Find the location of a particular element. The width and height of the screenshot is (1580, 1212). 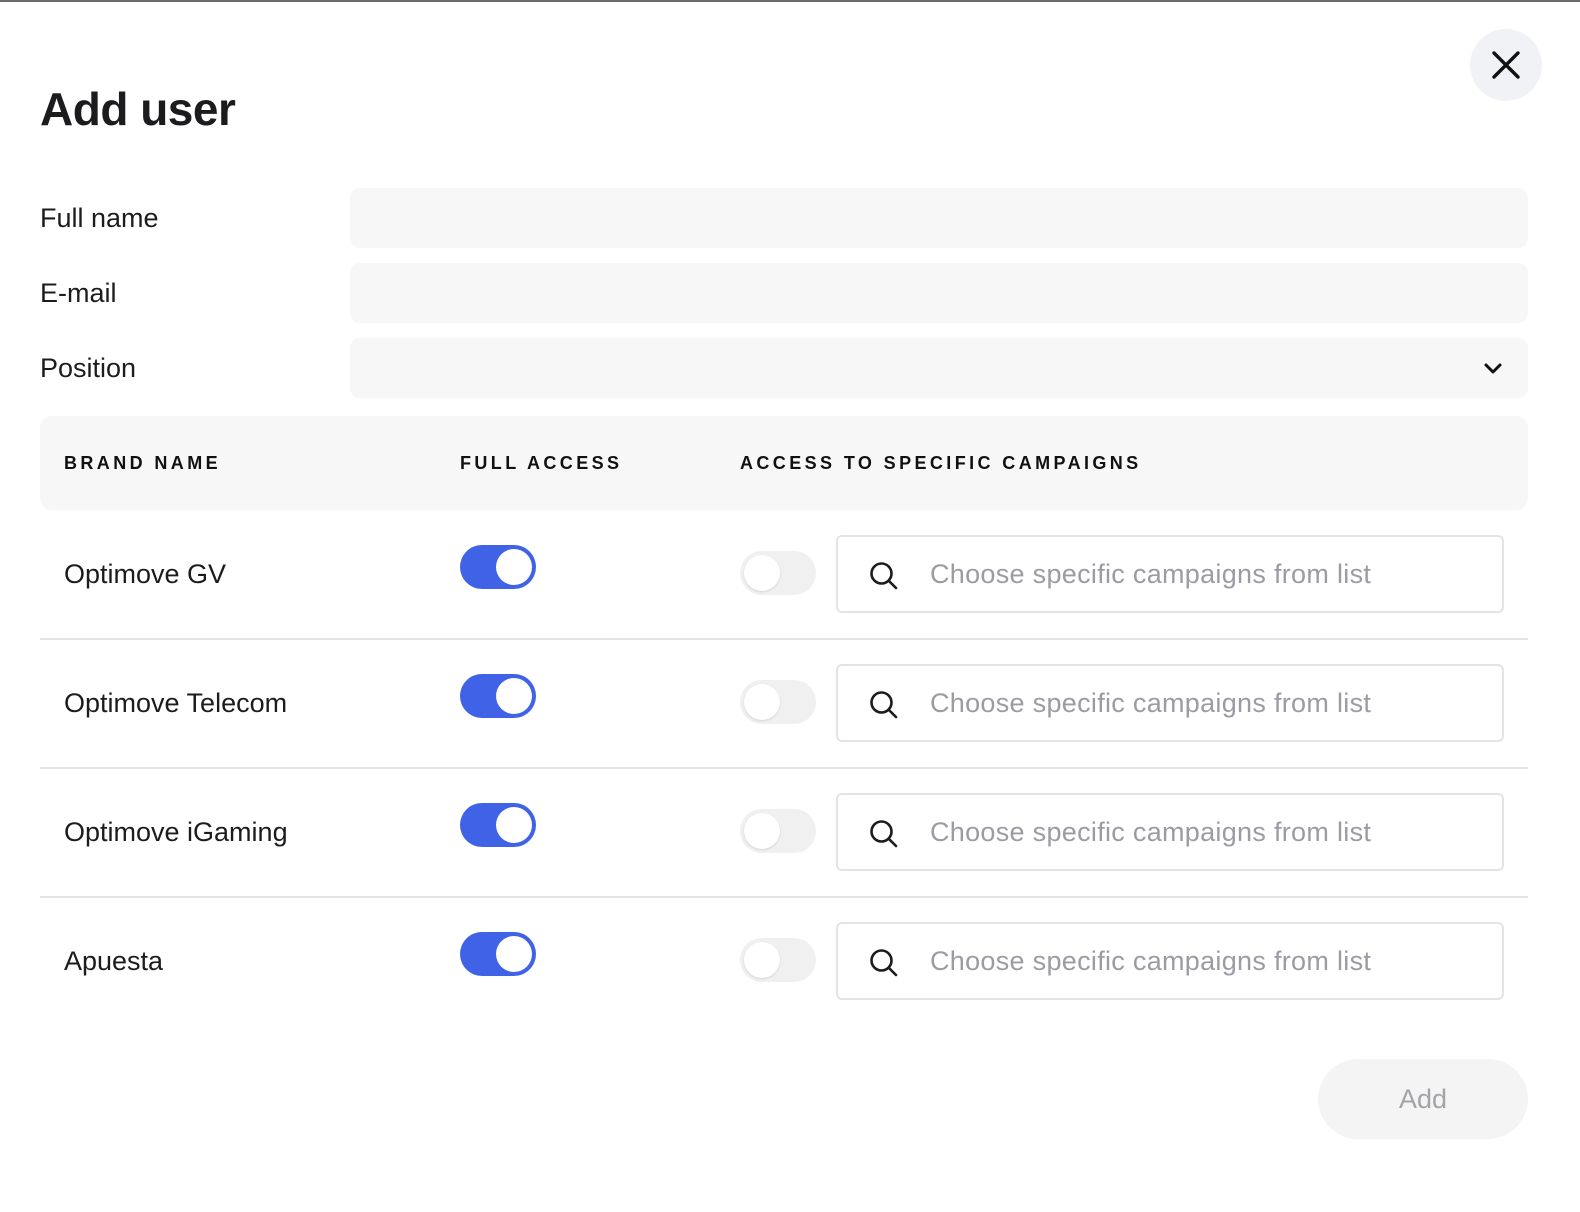

email-label: E-mail is located at coordinates (78, 293).